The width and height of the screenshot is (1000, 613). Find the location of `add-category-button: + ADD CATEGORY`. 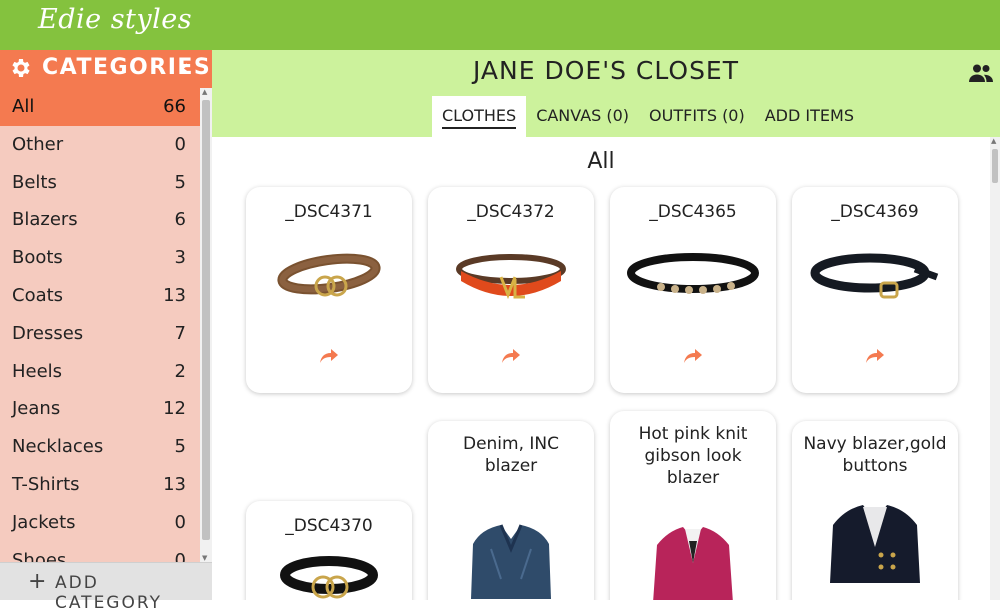

add-category-button: + ADD CATEGORY is located at coordinates (106, 587).